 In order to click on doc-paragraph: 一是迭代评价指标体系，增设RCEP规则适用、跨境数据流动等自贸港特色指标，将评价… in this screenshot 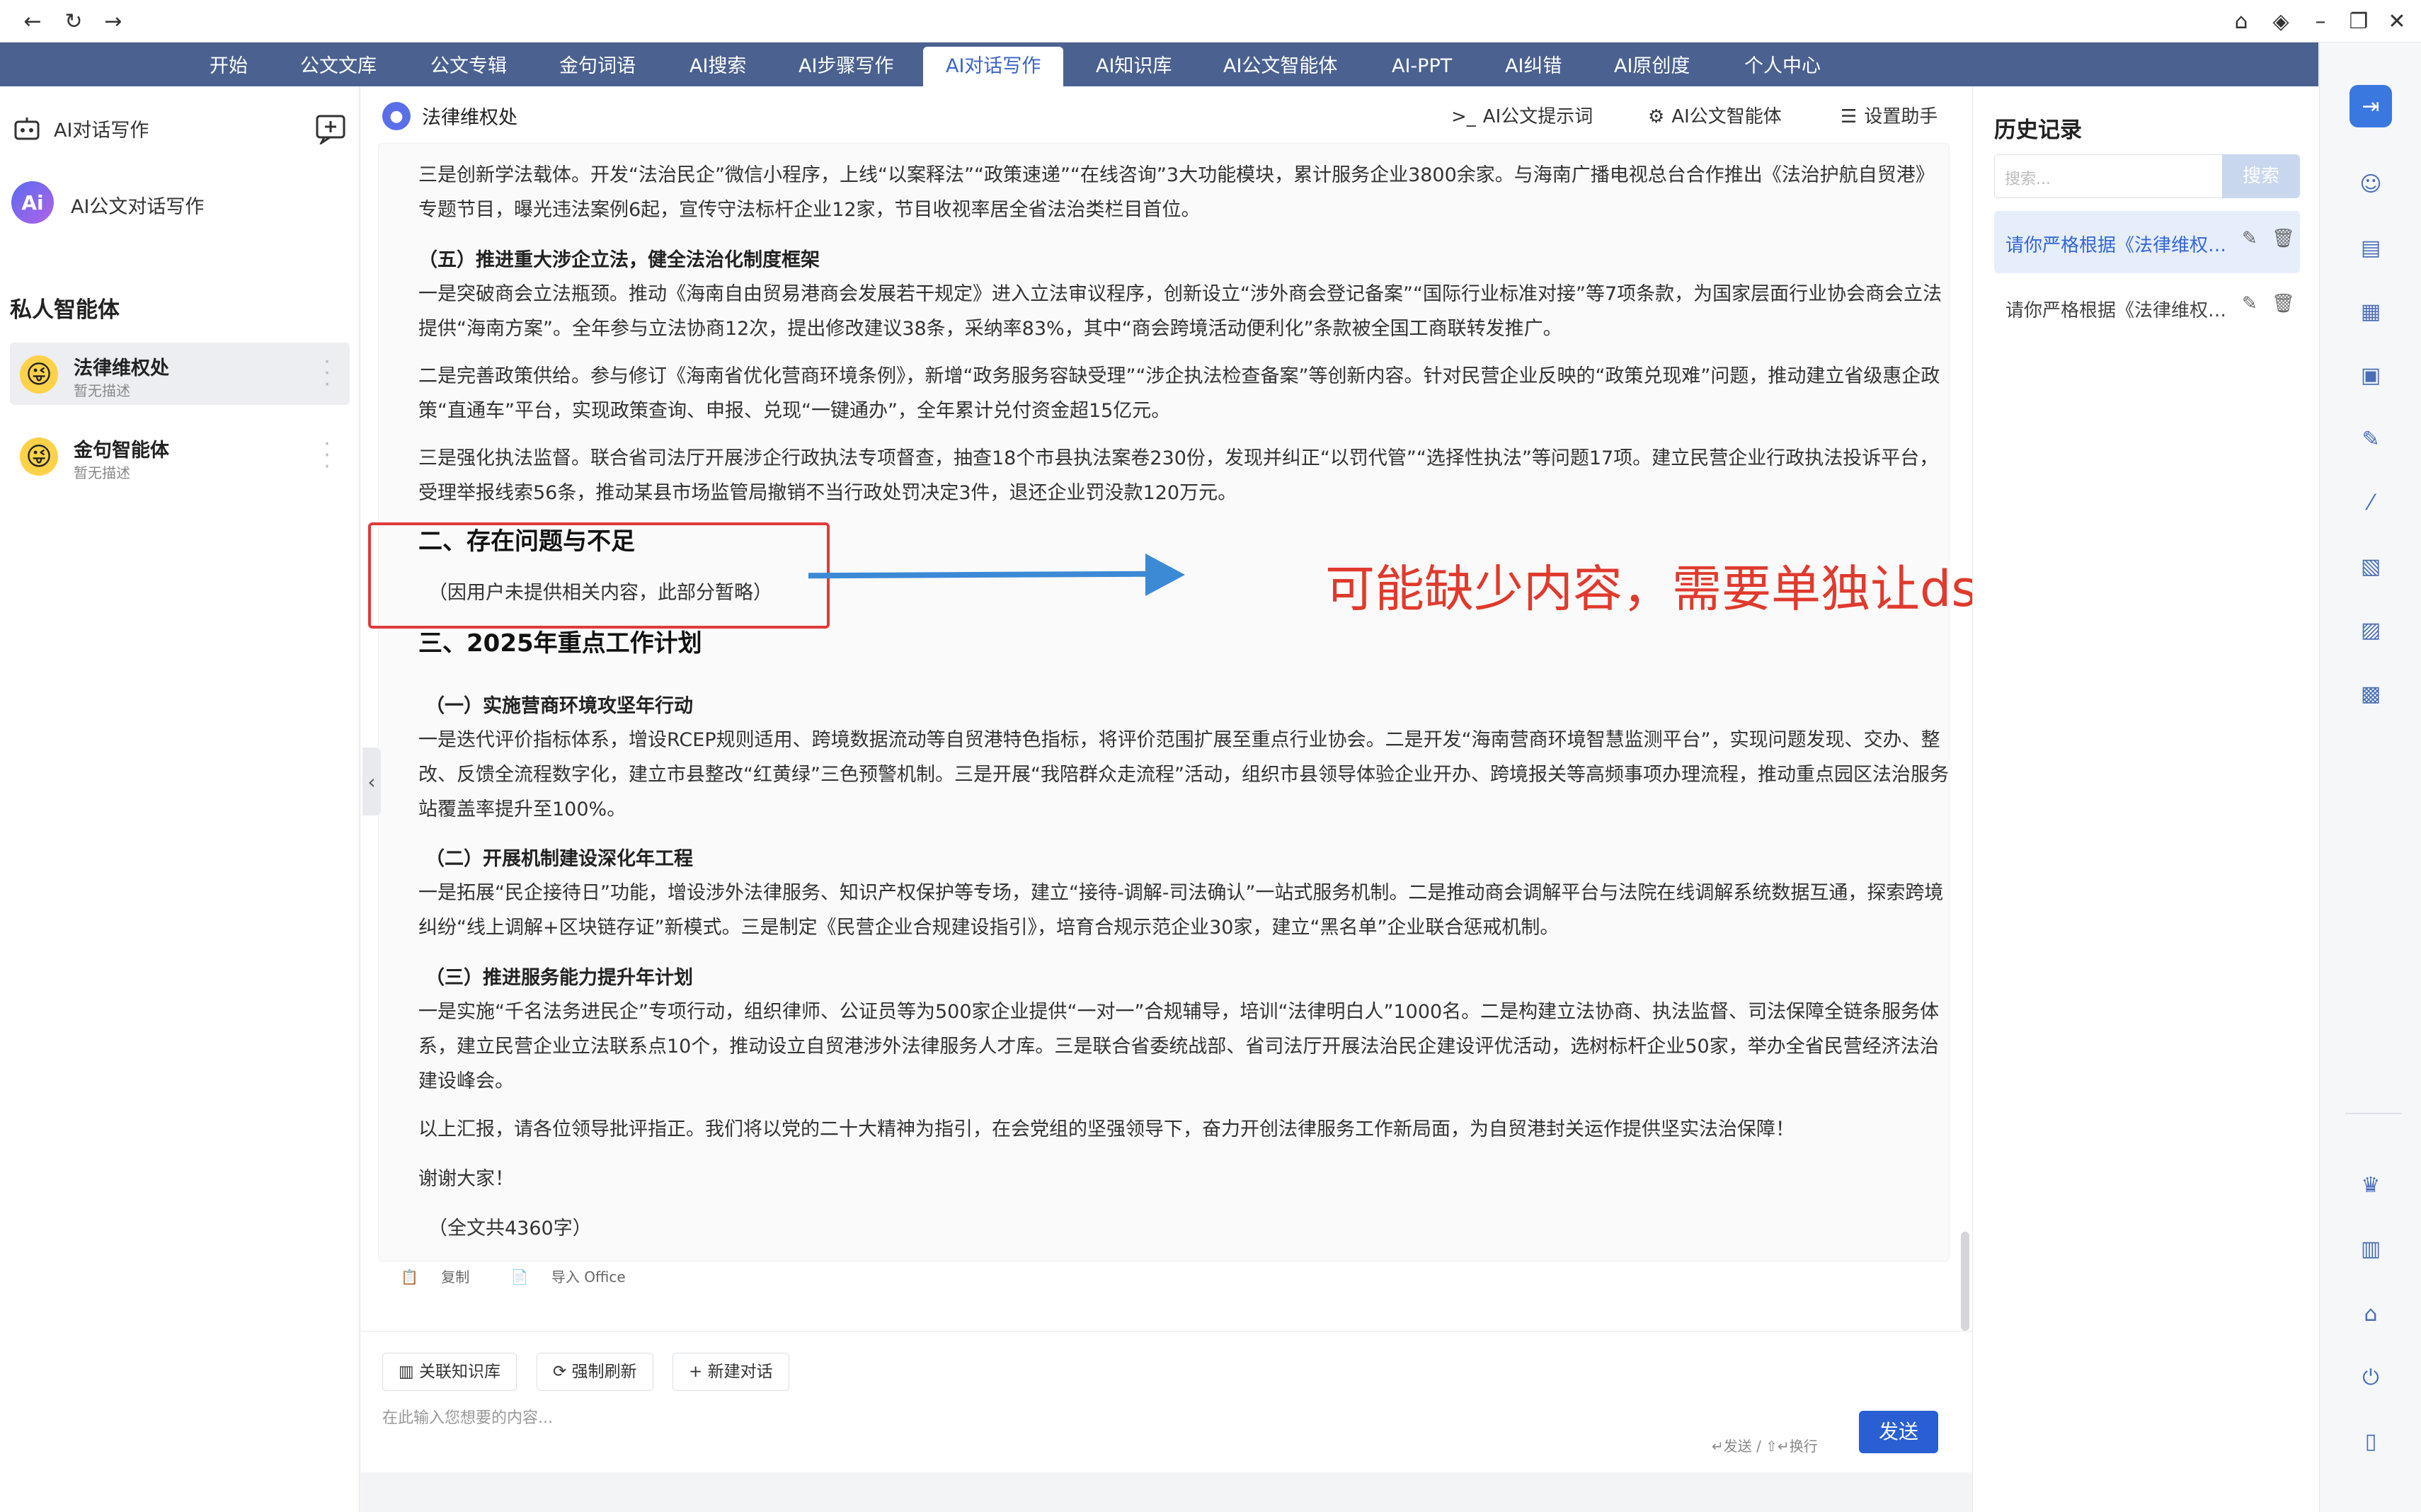, I will do `click(1183, 774)`.